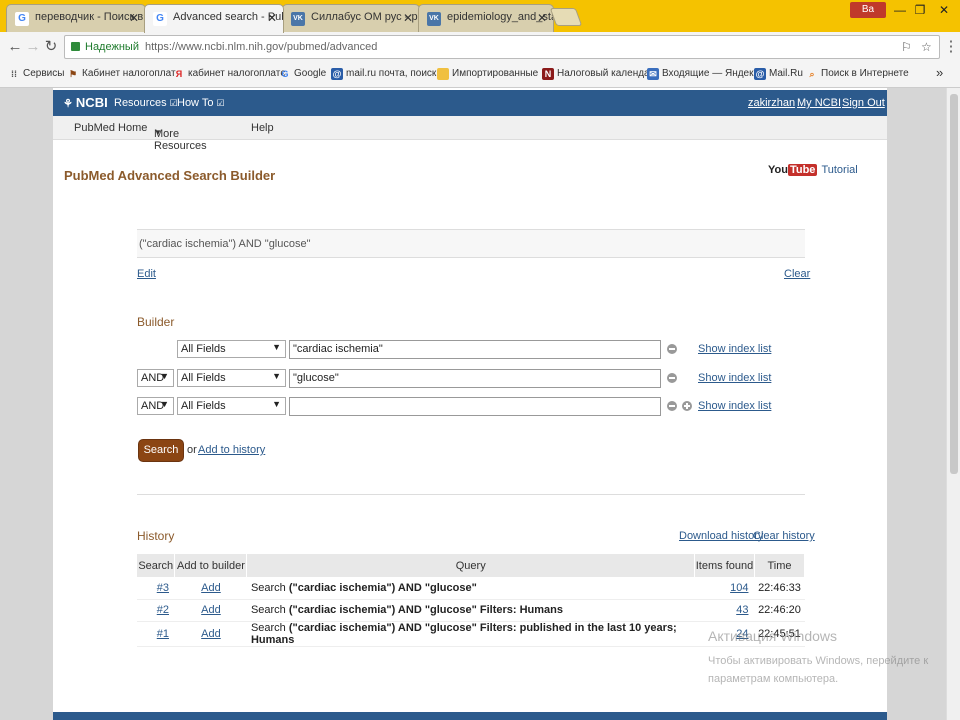  I want to click on browser-tab-3: VK Силлабус ОМ рус - рабо ✕, so click(351, 18).